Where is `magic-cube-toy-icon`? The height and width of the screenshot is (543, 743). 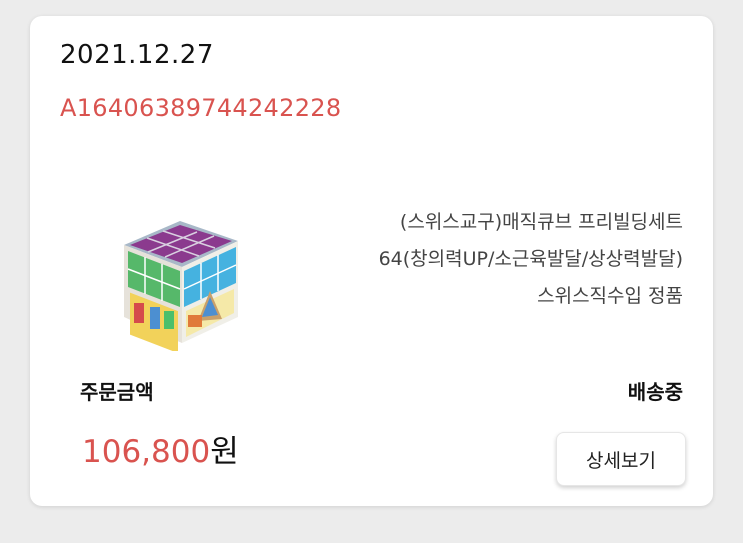
magic-cube-toy-icon is located at coordinates (181, 287).